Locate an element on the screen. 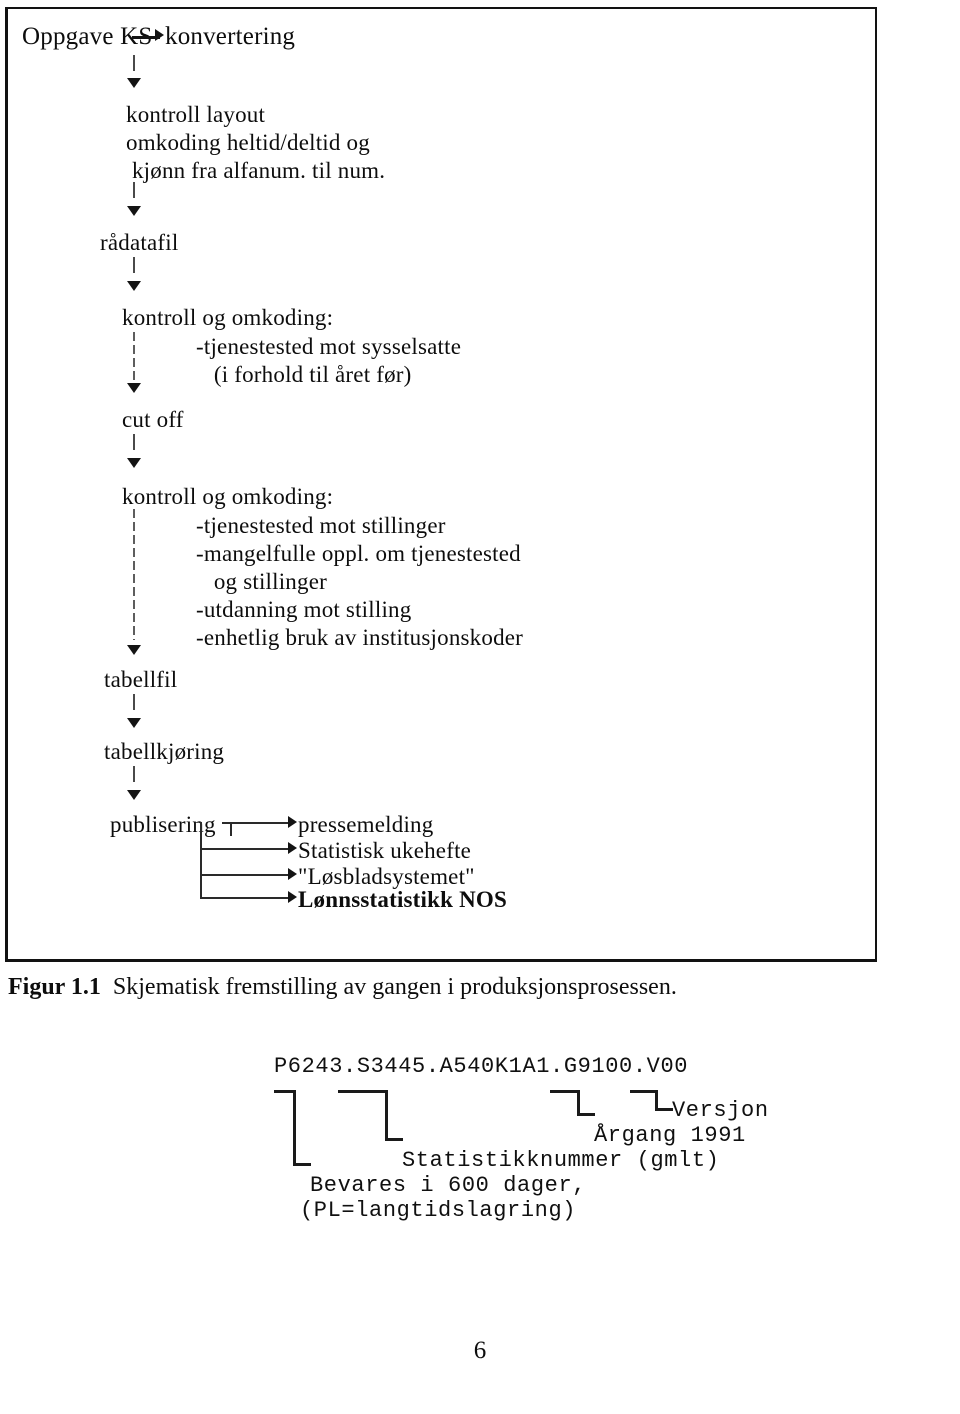 The height and width of the screenshot is (1414, 960). node-kontroll-omkoding-2-item-2: -mangelfulle oppl. om tjenestested is located at coordinates (358, 553).